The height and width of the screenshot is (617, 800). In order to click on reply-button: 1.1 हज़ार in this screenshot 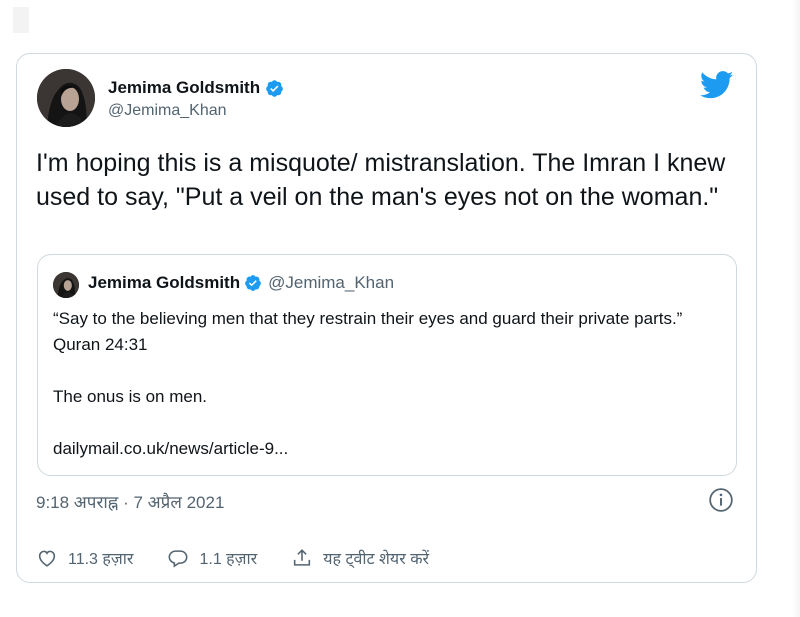, I will do `click(212, 558)`.